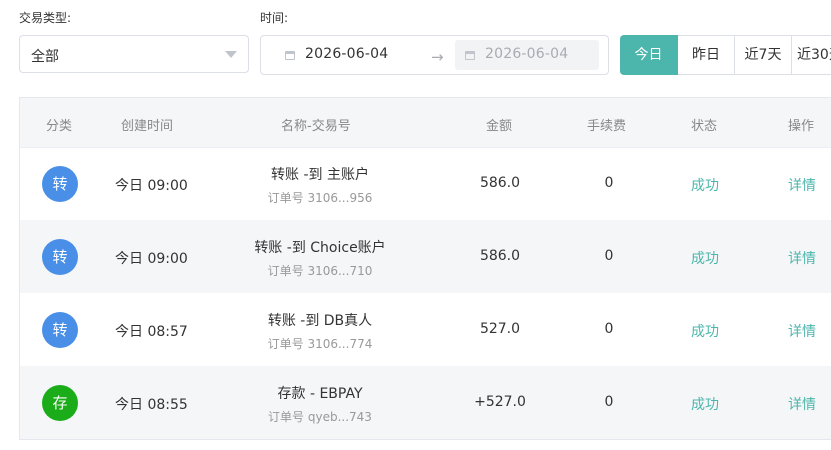 This screenshot has height=450, width=831. Describe the element at coordinates (320, 271) in the screenshot. I see `order-number: 订单号 3106...710` at that location.